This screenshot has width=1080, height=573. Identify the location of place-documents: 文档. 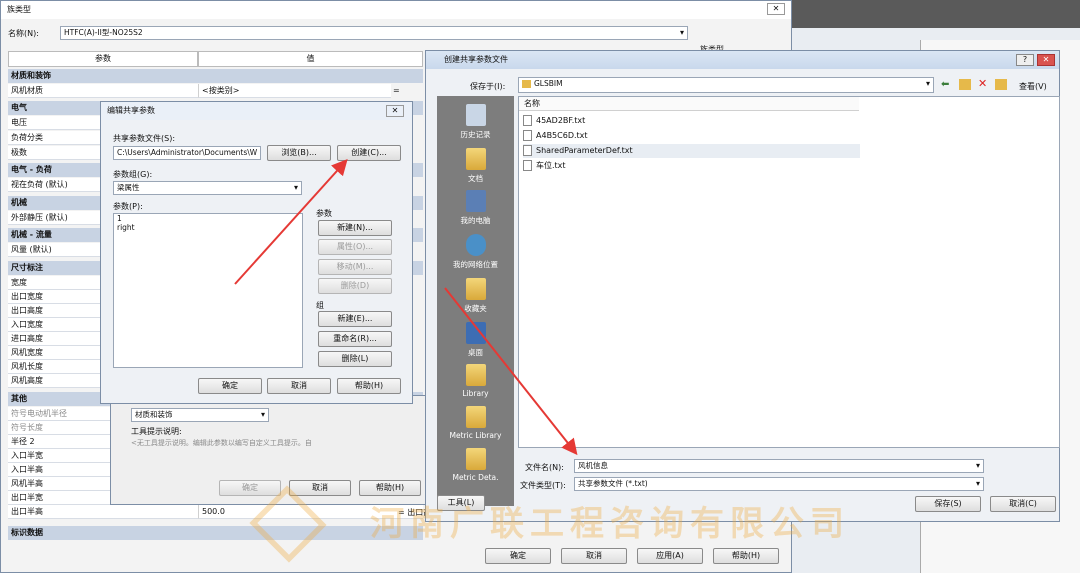
(475, 166).